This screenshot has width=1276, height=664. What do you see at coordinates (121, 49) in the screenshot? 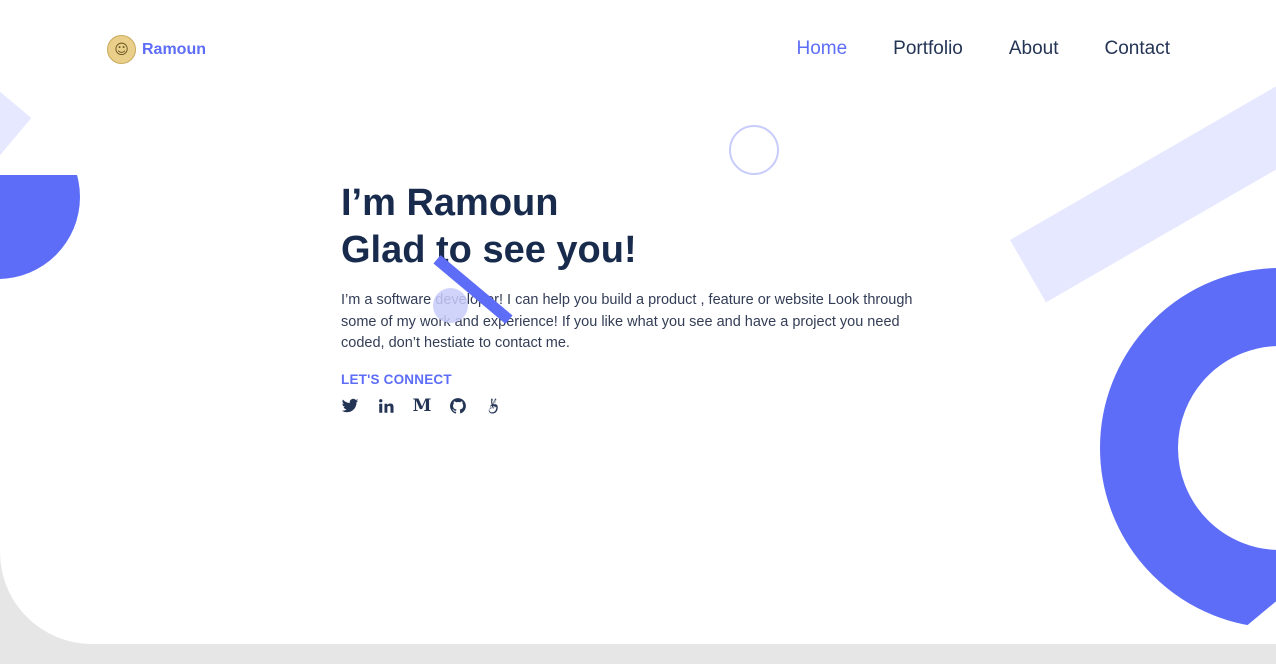
I see `avatar: ☺` at bounding box center [121, 49].